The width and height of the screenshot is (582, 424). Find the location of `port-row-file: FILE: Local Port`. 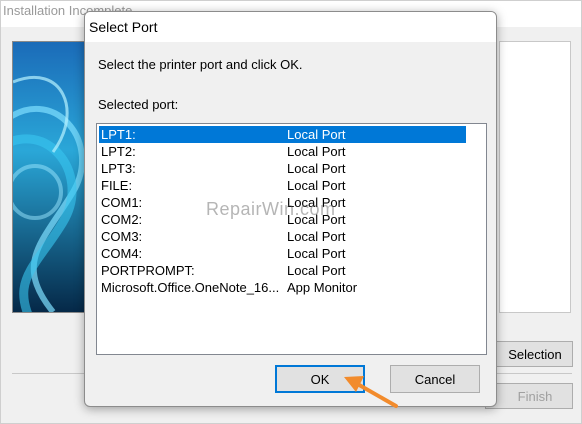

port-row-file: FILE: Local Port is located at coordinates (282, 185).